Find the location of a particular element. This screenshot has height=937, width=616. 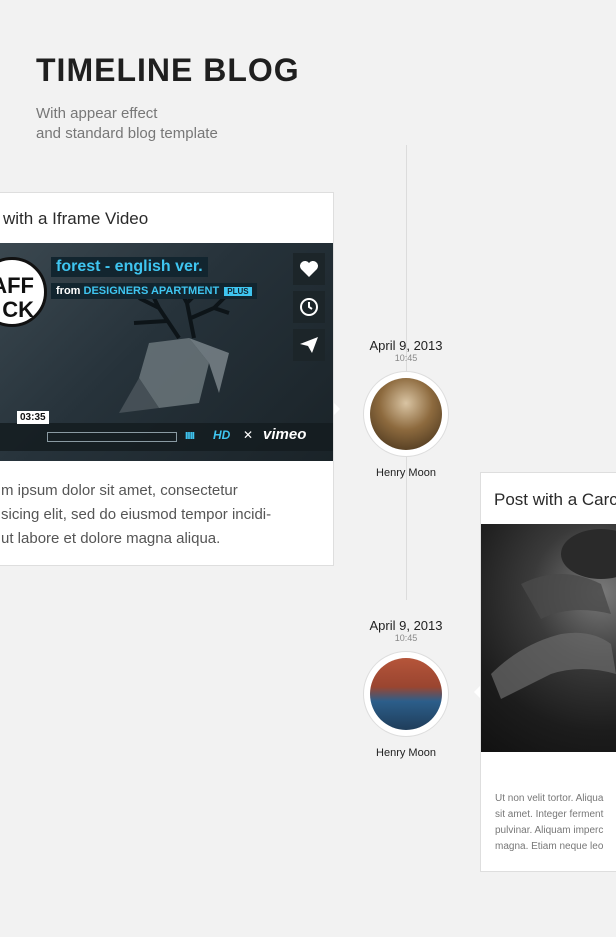

post-title: with a Iframe Video is located at coordinates (75, 219).